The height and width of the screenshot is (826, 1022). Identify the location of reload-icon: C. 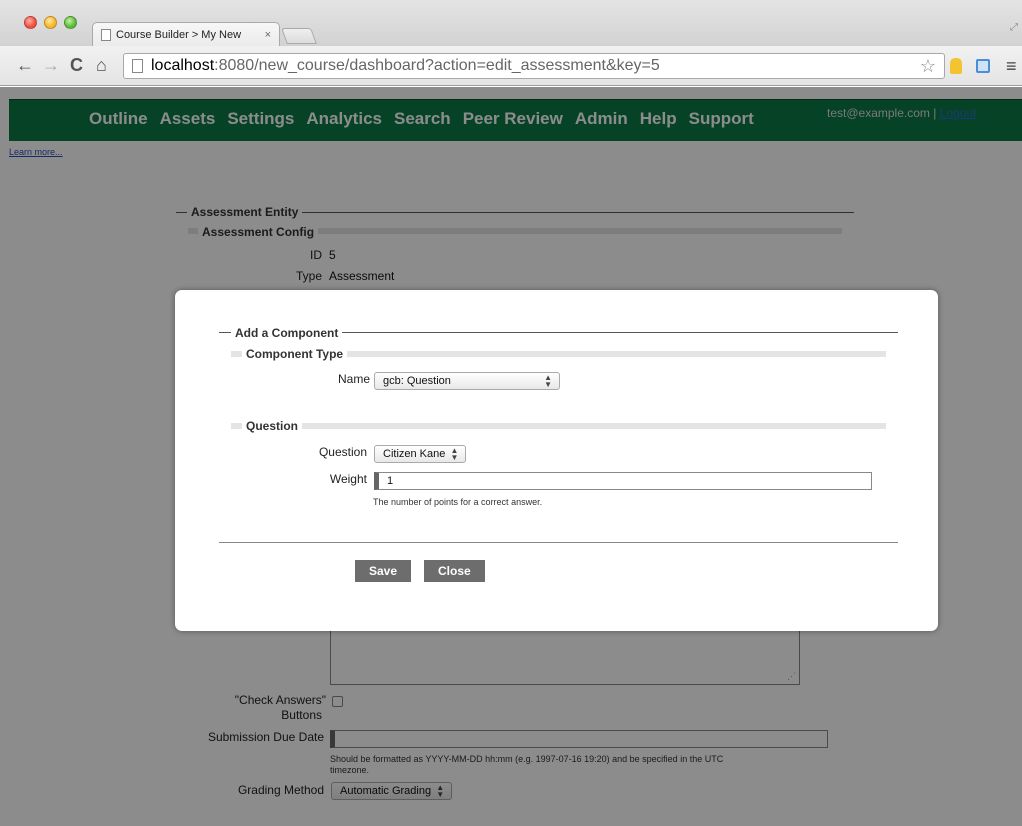
(76, 65).